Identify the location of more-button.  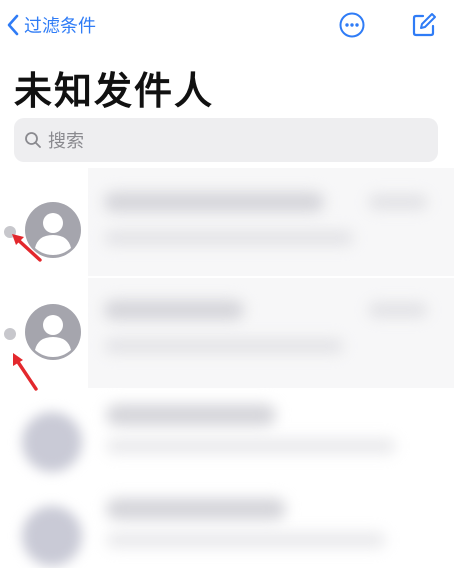
(352, 25).